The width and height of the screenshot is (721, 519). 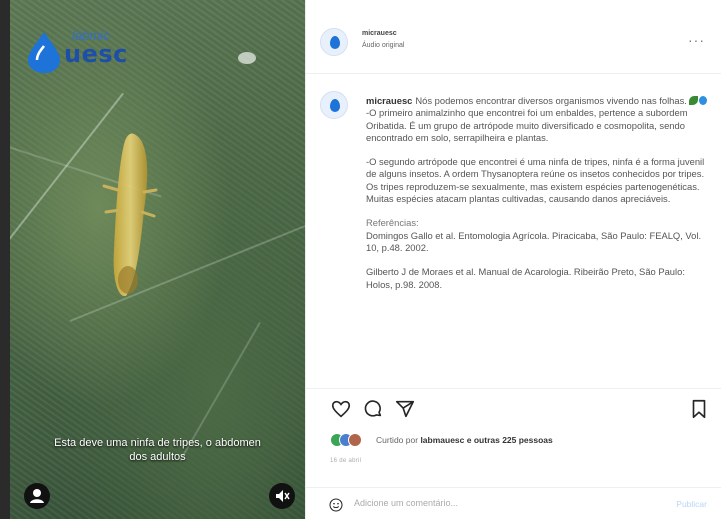 I want to click on leaf-emoji-icon, so click(x=693, y=100).